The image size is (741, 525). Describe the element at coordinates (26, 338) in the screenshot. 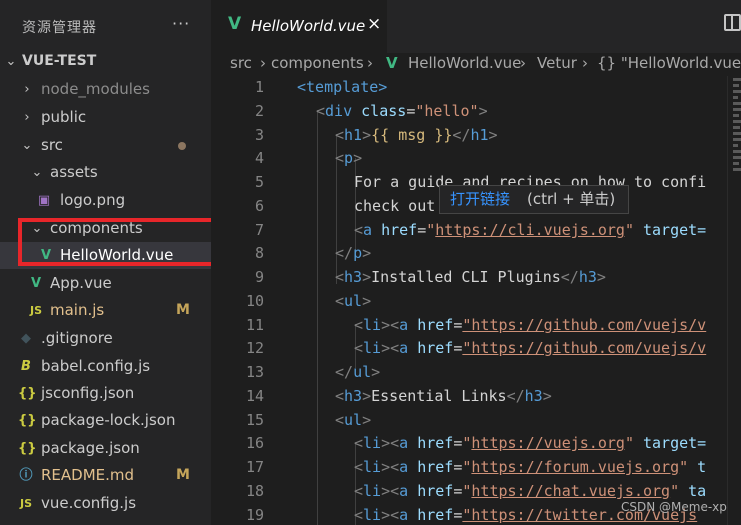

I see `git-file-icon: ◆` at that location.